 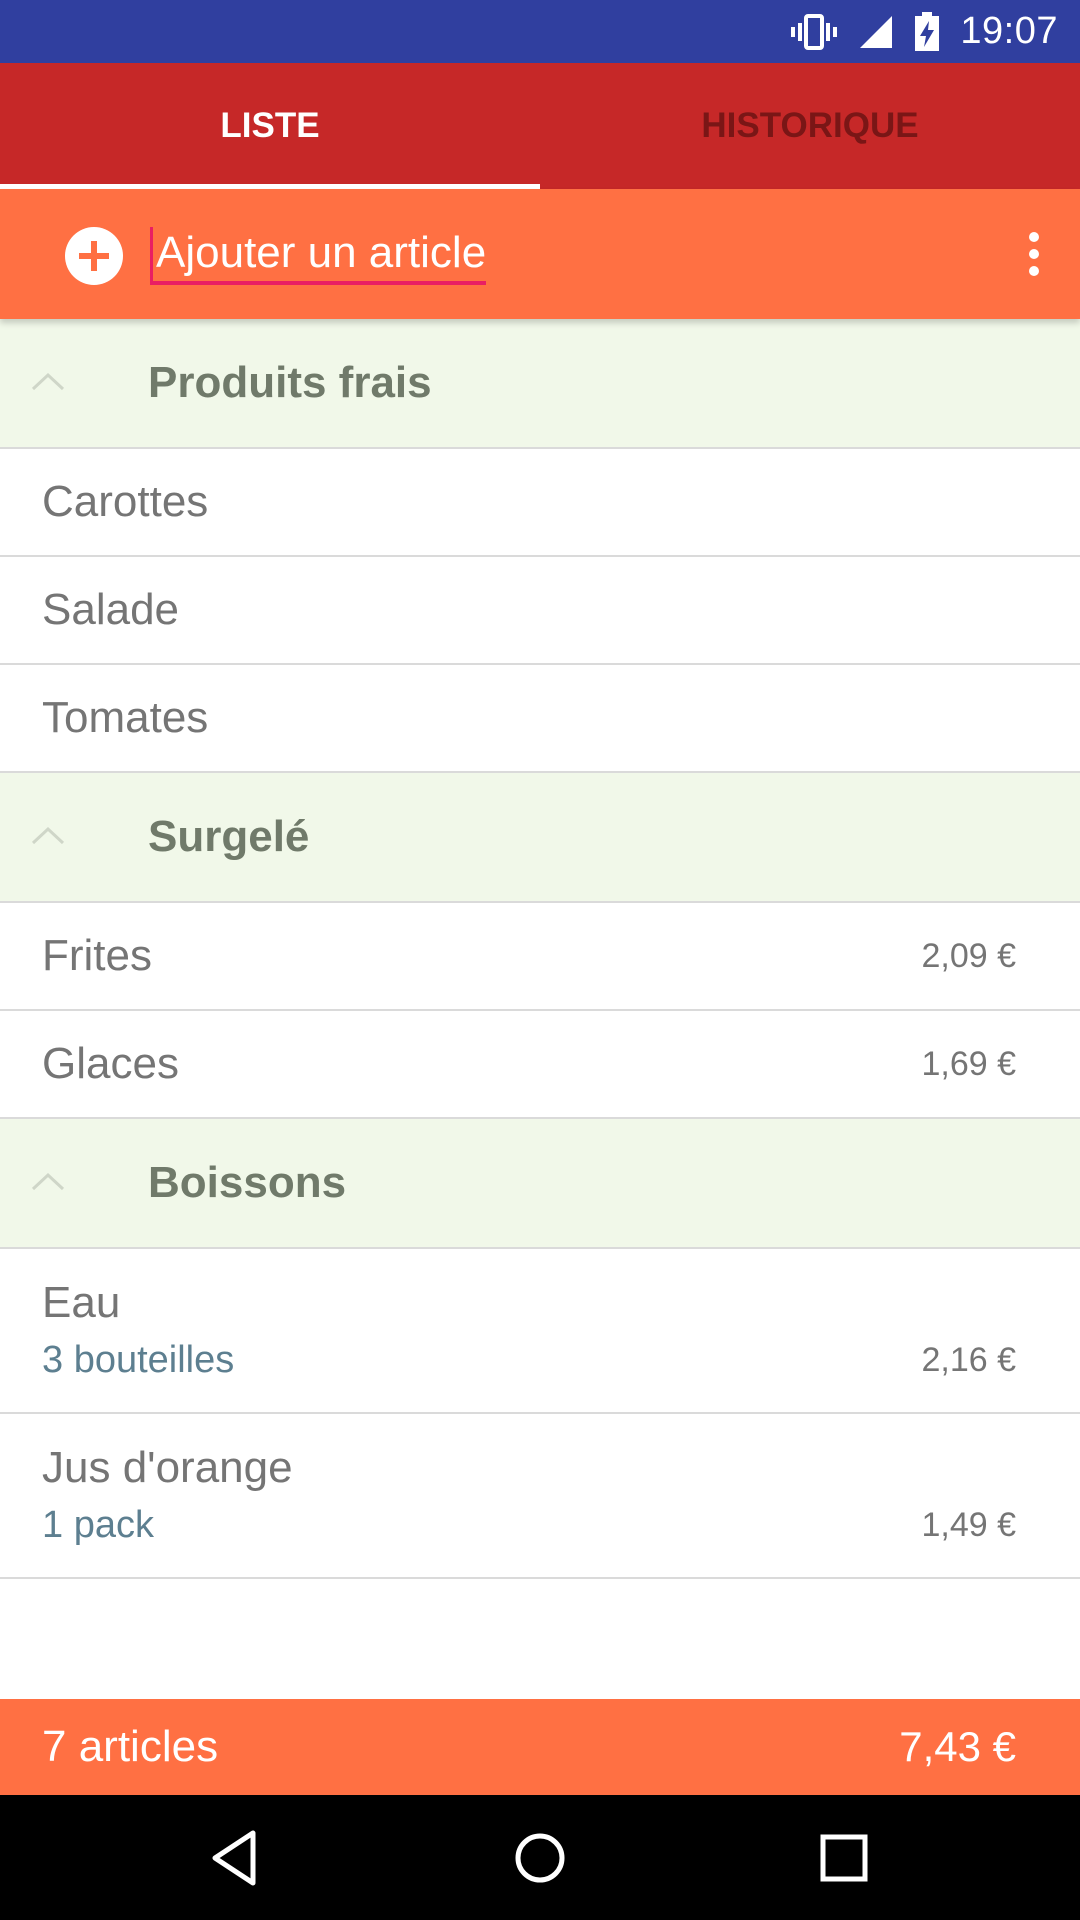 I want to click on category-title: Produits frais, so click(x=290, y=382).